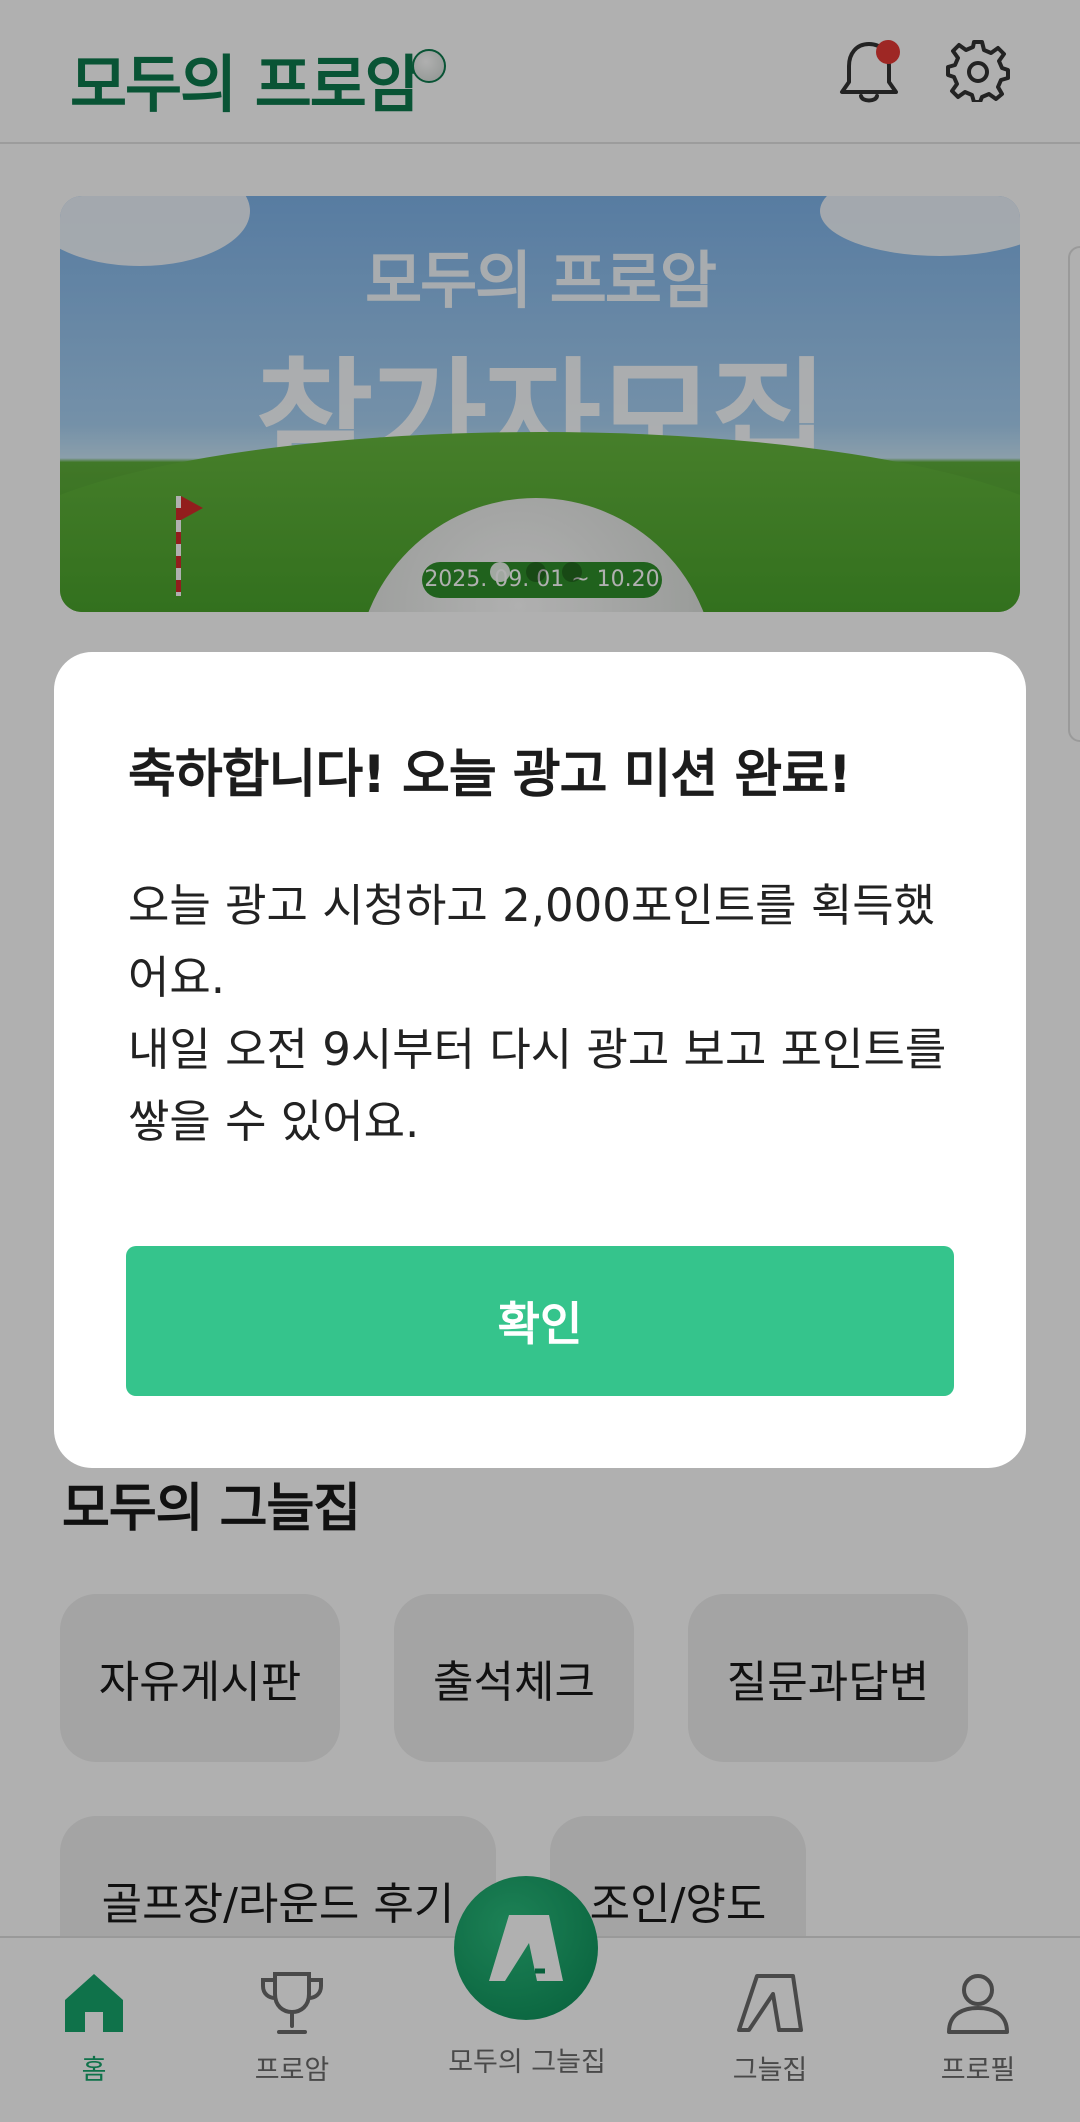 The height and width of the screenshot is (2122, 1080). Describe the element at coordinates (490, 775) in the screenshot. I see `dialog-title: 축하합니다! 오늘 광고 미션 완료!` at that location.